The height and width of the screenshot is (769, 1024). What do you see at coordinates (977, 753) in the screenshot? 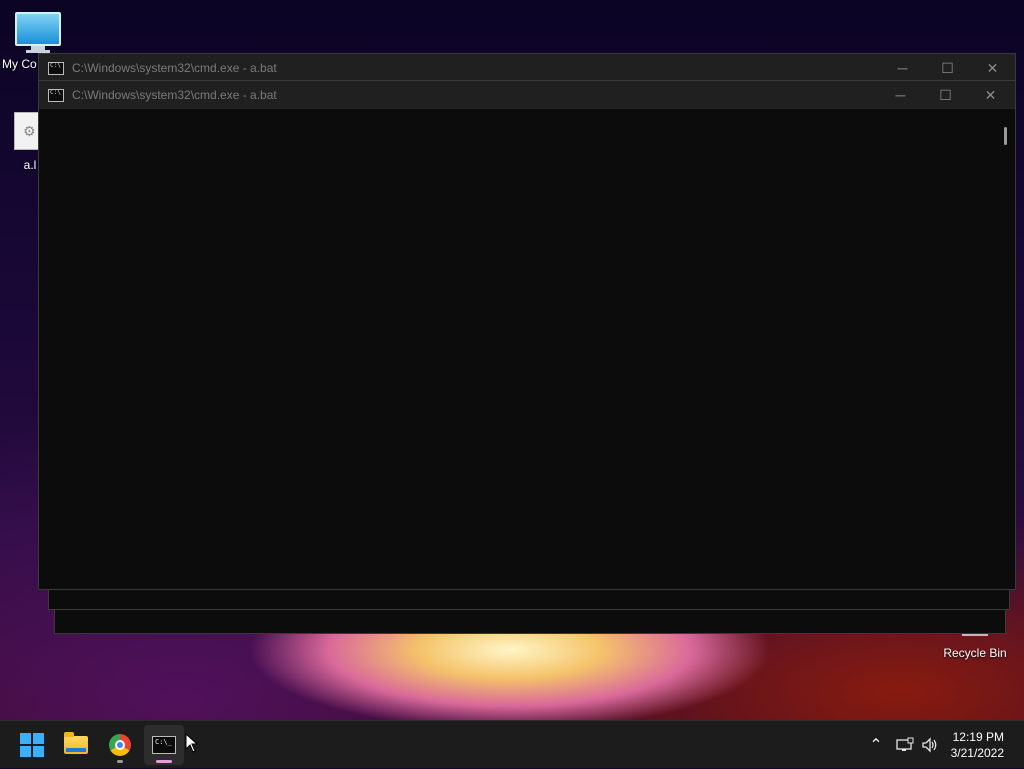
I see `clock-date: 3/21/2022` at bounding box center [977, 753].